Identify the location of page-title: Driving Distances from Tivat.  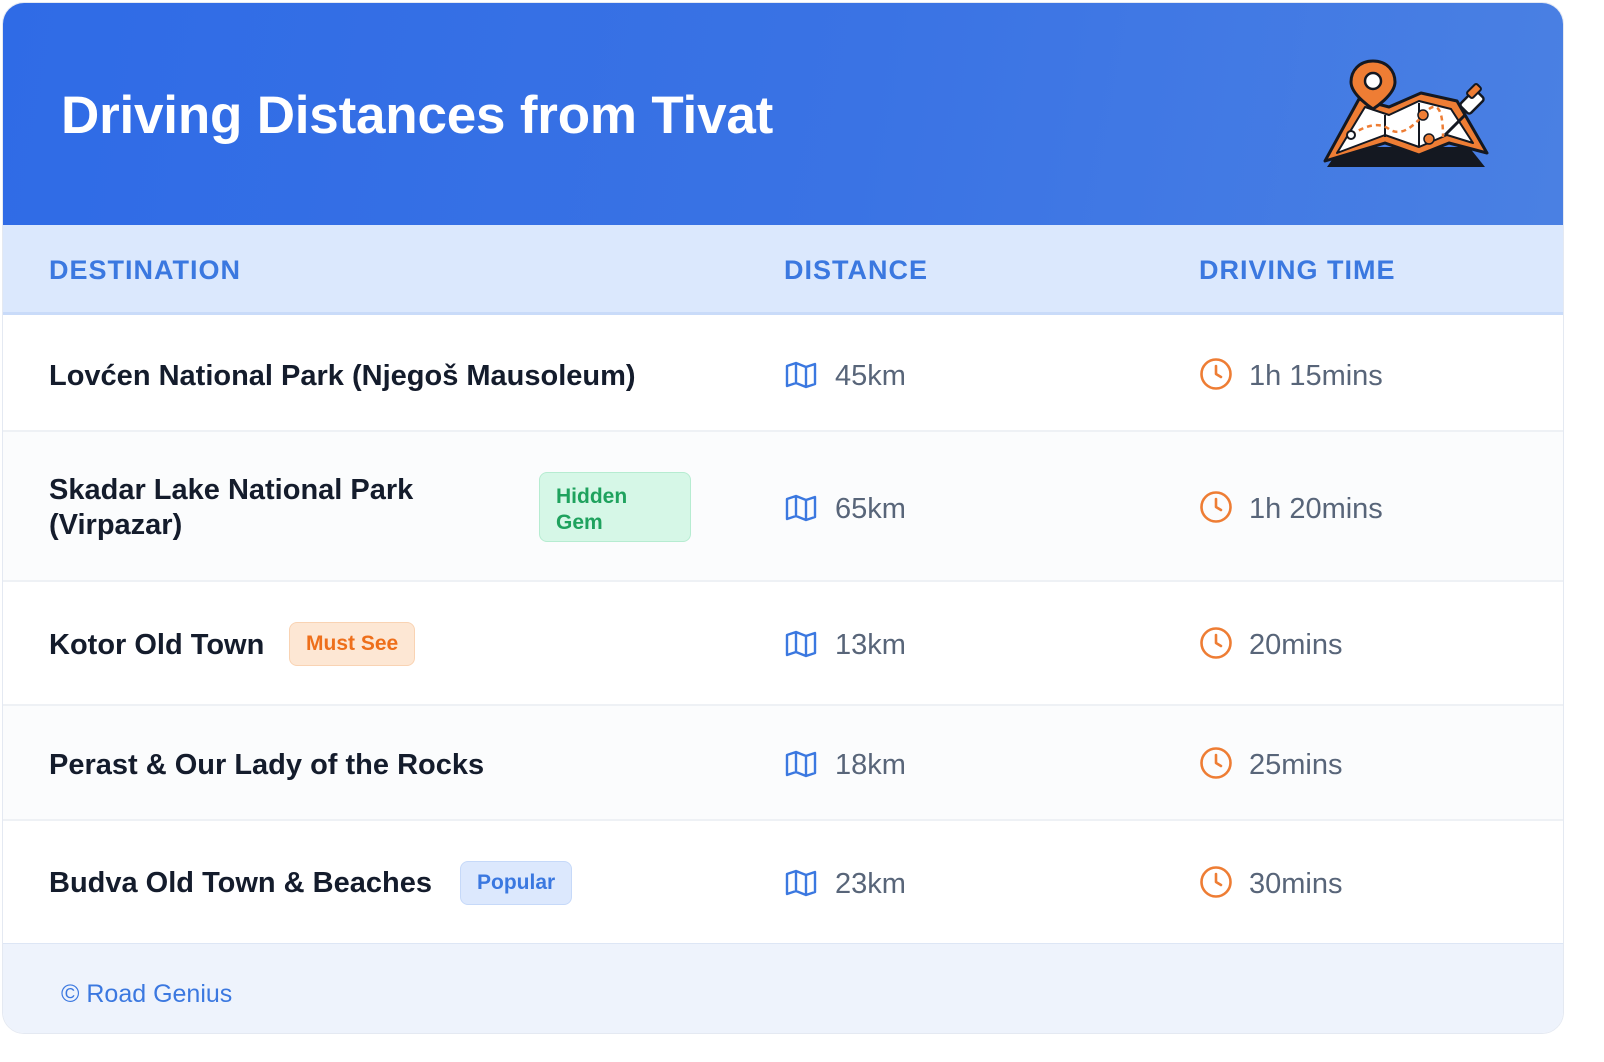
(417, 115).